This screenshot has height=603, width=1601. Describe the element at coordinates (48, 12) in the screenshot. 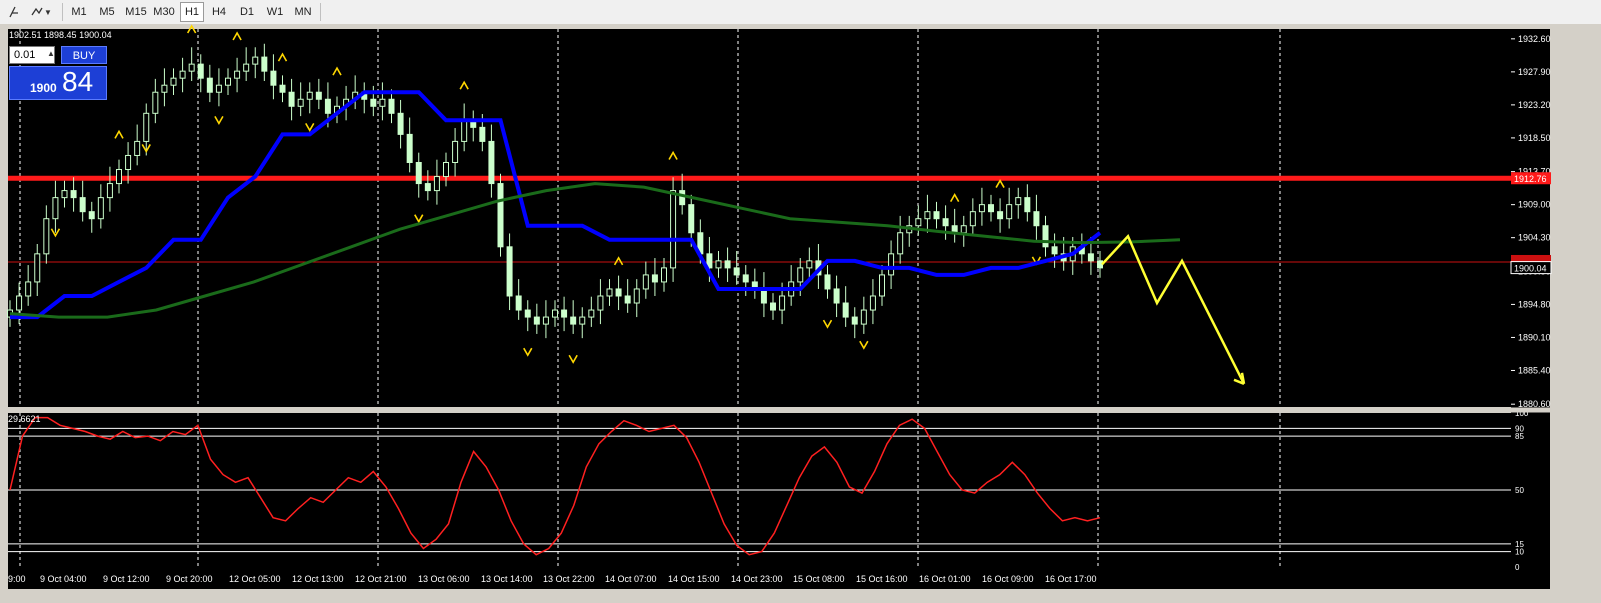

I see `dropdown-arrow-icon: ▼` at that location.